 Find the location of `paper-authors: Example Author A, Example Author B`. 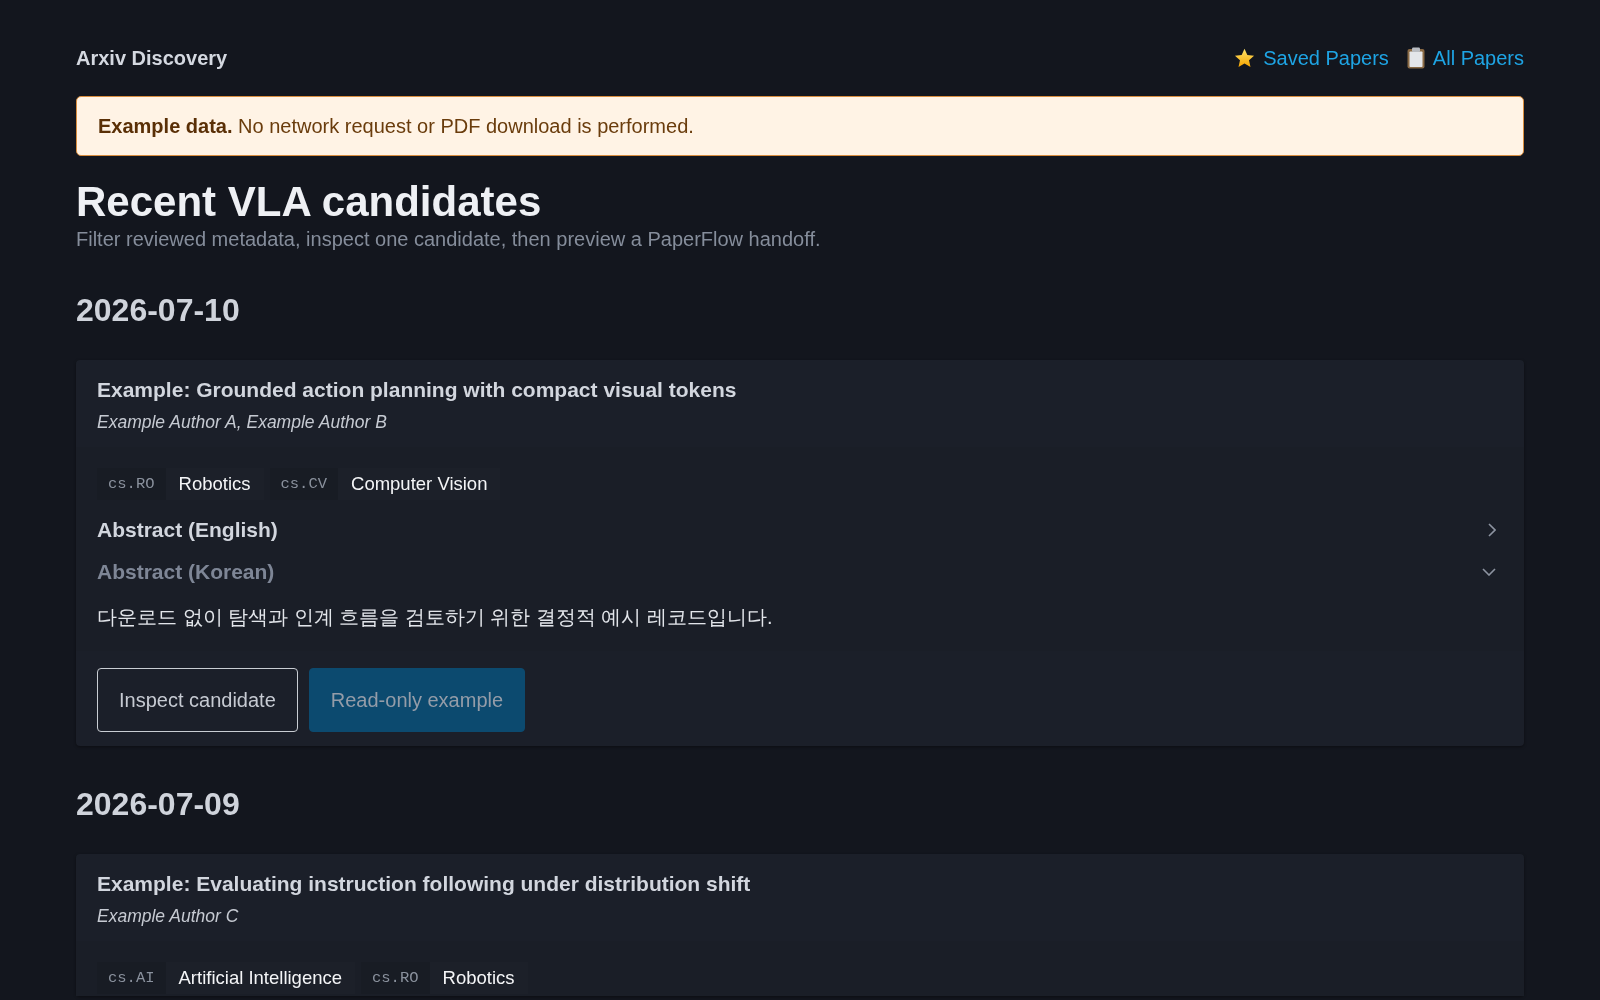

paper-authors: Example Author A, Example Author B is located at coordinates (242, 422).